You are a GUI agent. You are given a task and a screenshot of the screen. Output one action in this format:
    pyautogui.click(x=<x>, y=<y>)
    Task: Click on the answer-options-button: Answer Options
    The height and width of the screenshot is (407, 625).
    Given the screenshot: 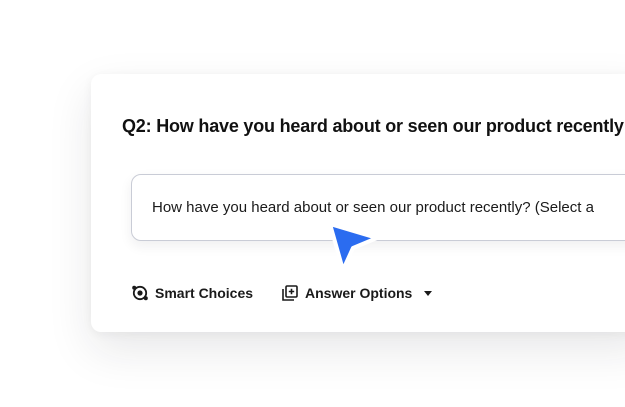 What is the action you would take?
    pyautogui.click(x=357, y=293)
    